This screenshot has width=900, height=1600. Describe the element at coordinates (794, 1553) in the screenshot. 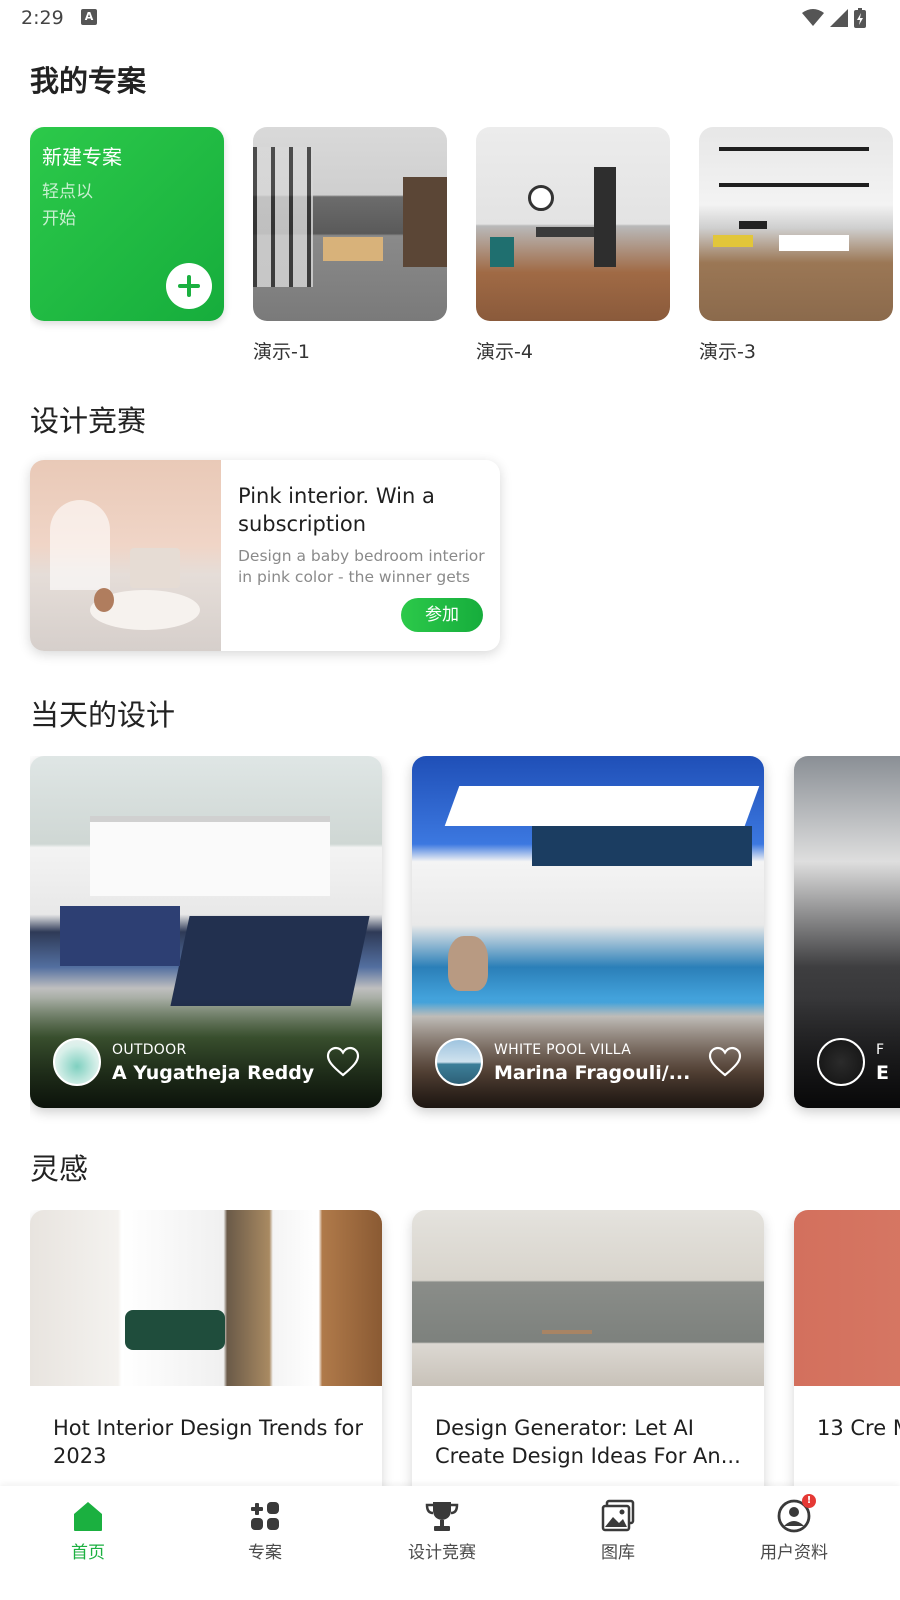

I see `nav-label: 用户资料` at that location.